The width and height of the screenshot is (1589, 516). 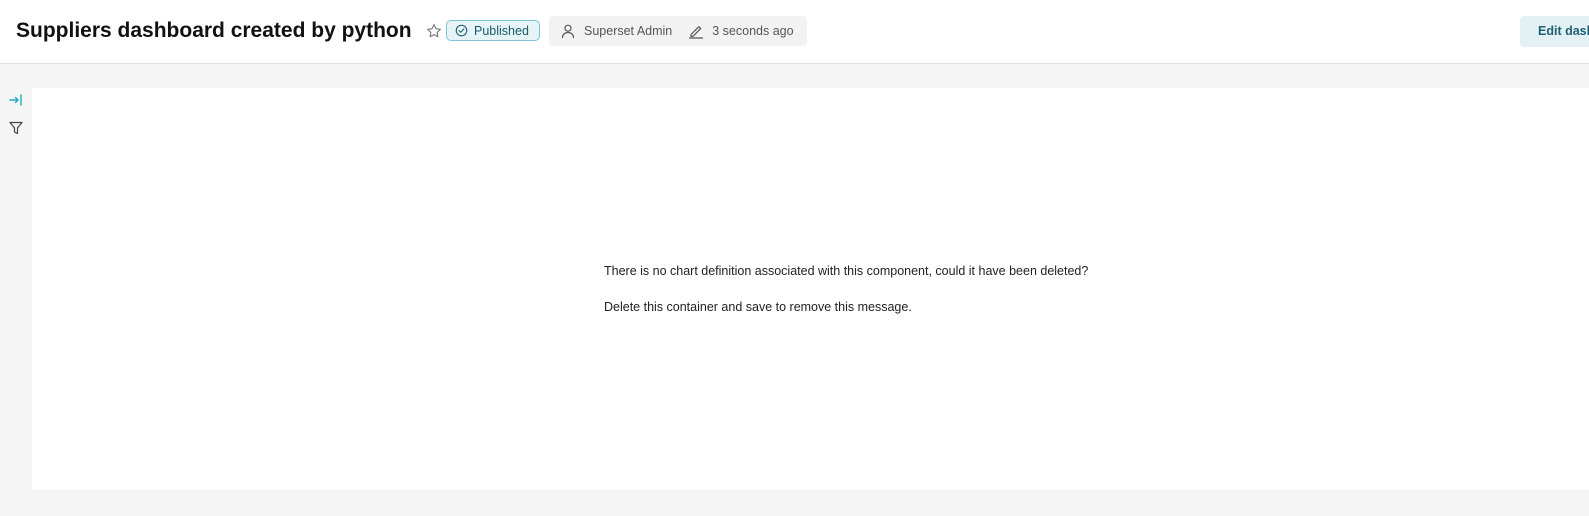 I want to click on dashboard-title: Suppliers dashboard created by python, so click(x=214, y=31).